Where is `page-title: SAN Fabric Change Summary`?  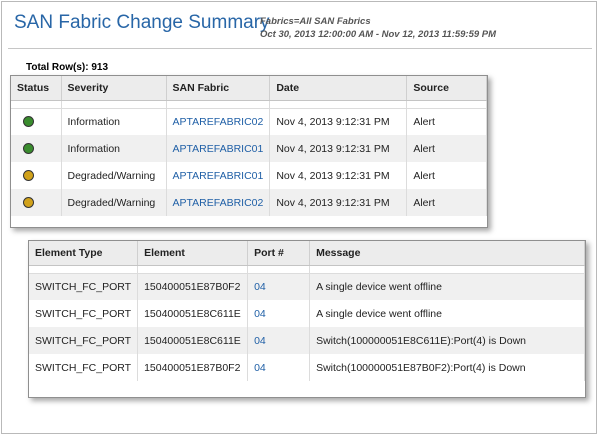
page-title: SAN Fabric Change Summary is located at coordinates (142, 22).